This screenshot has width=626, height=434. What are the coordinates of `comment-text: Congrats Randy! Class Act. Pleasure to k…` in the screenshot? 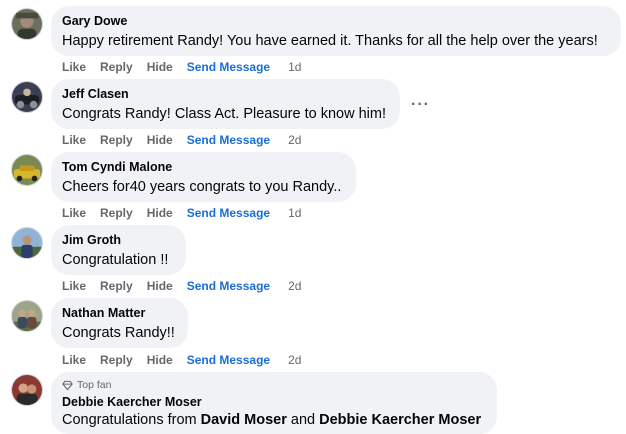 It's located at (224, 114).